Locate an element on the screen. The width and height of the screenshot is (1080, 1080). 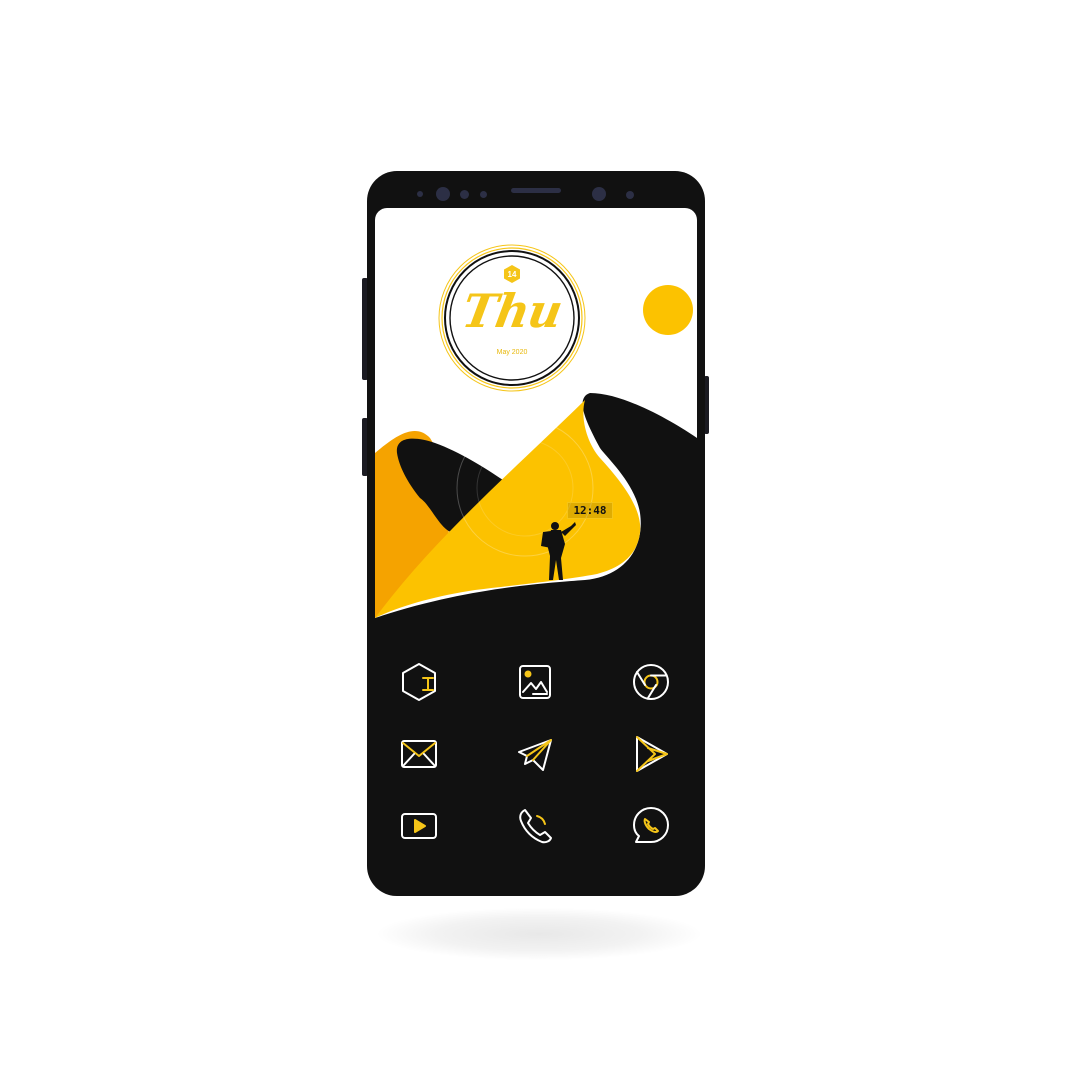
phone-icon is located at coordinates (535, 826).